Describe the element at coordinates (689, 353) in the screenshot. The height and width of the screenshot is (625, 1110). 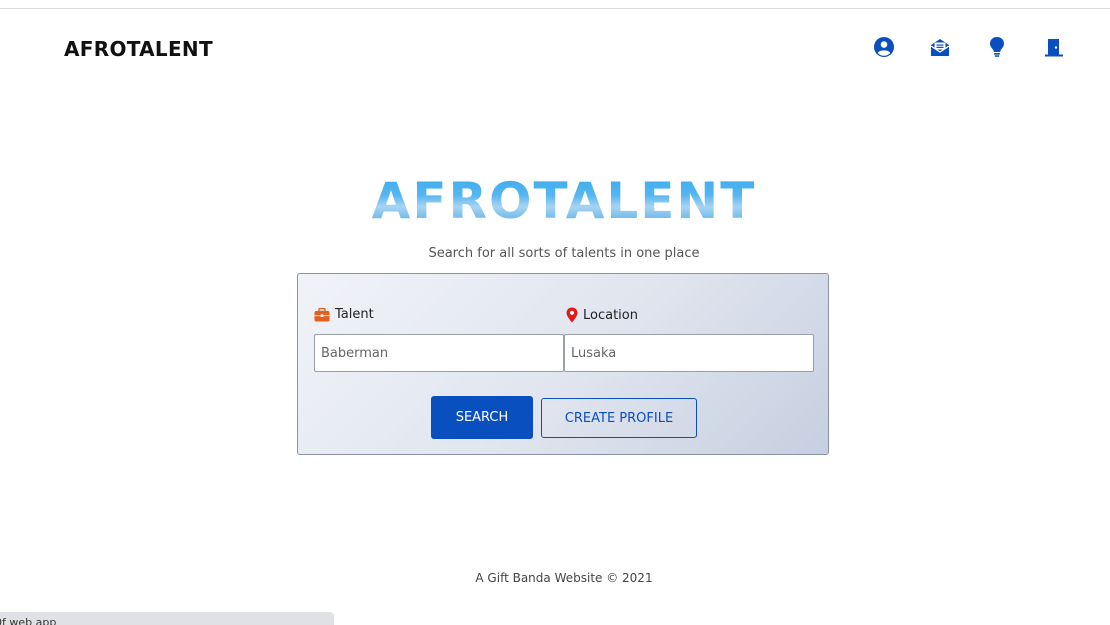
I see `location-input` at that location.